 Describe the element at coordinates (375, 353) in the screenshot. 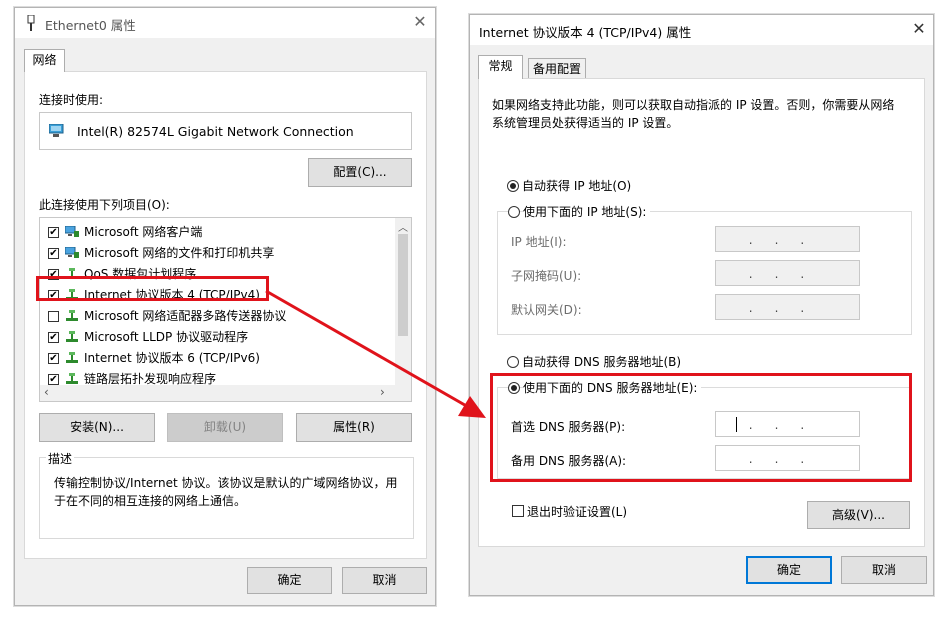

I see `red-arrow` at that location.